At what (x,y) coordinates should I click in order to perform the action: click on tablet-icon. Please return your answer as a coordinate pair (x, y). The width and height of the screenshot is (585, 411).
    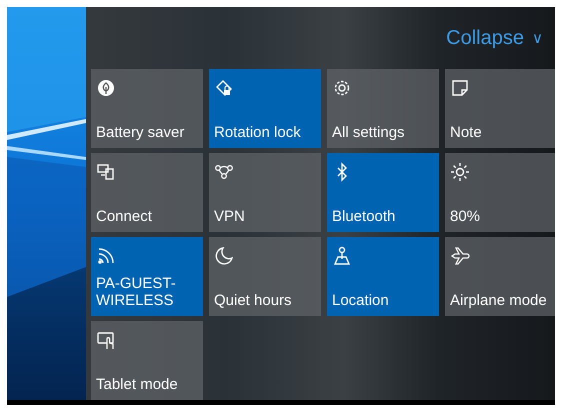
    Looking at the image, I should click on (106, 340).